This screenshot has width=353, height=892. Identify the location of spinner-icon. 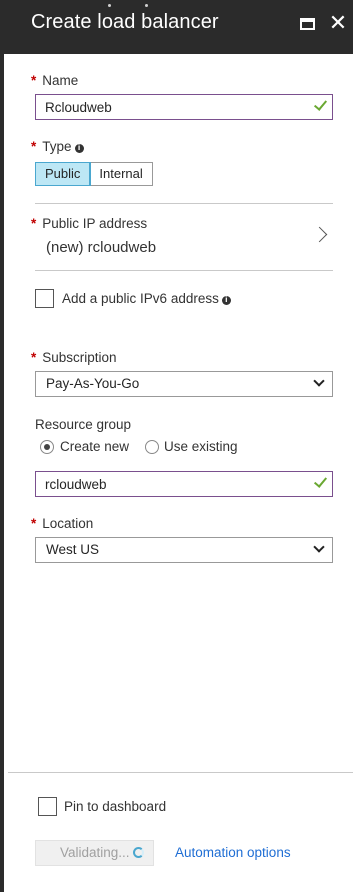
(138, 852).